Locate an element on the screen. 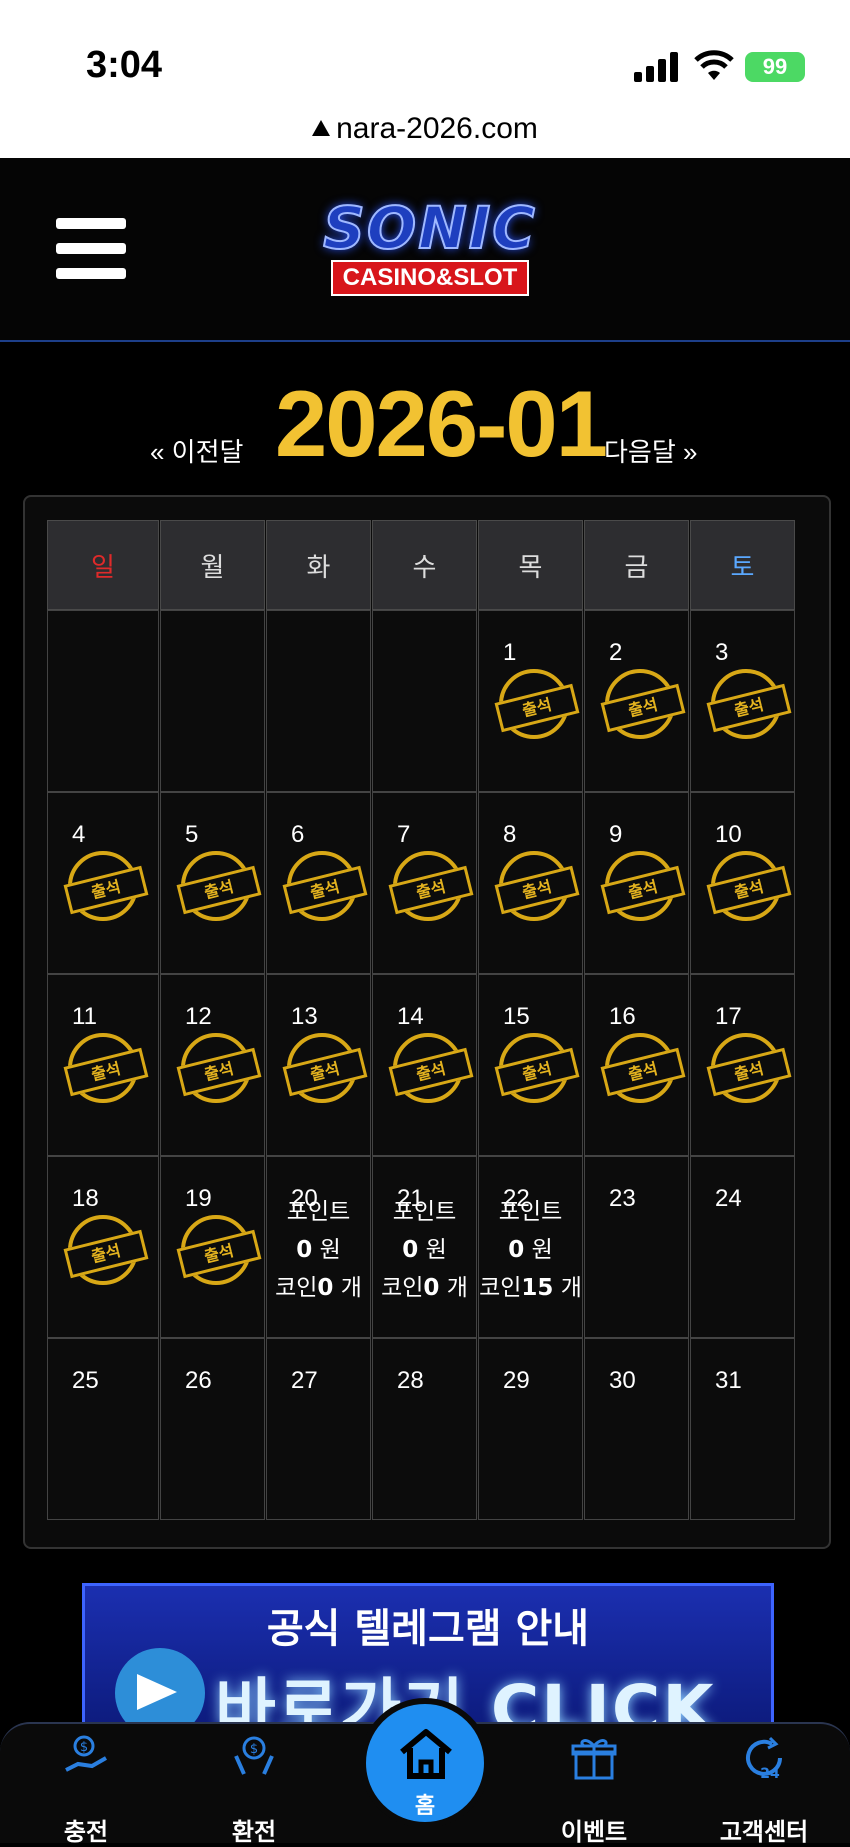 Image resolution: width=850 pixels, height=1847 pixels. support-24-icon: 24 is located at coordinates (764, 1759).